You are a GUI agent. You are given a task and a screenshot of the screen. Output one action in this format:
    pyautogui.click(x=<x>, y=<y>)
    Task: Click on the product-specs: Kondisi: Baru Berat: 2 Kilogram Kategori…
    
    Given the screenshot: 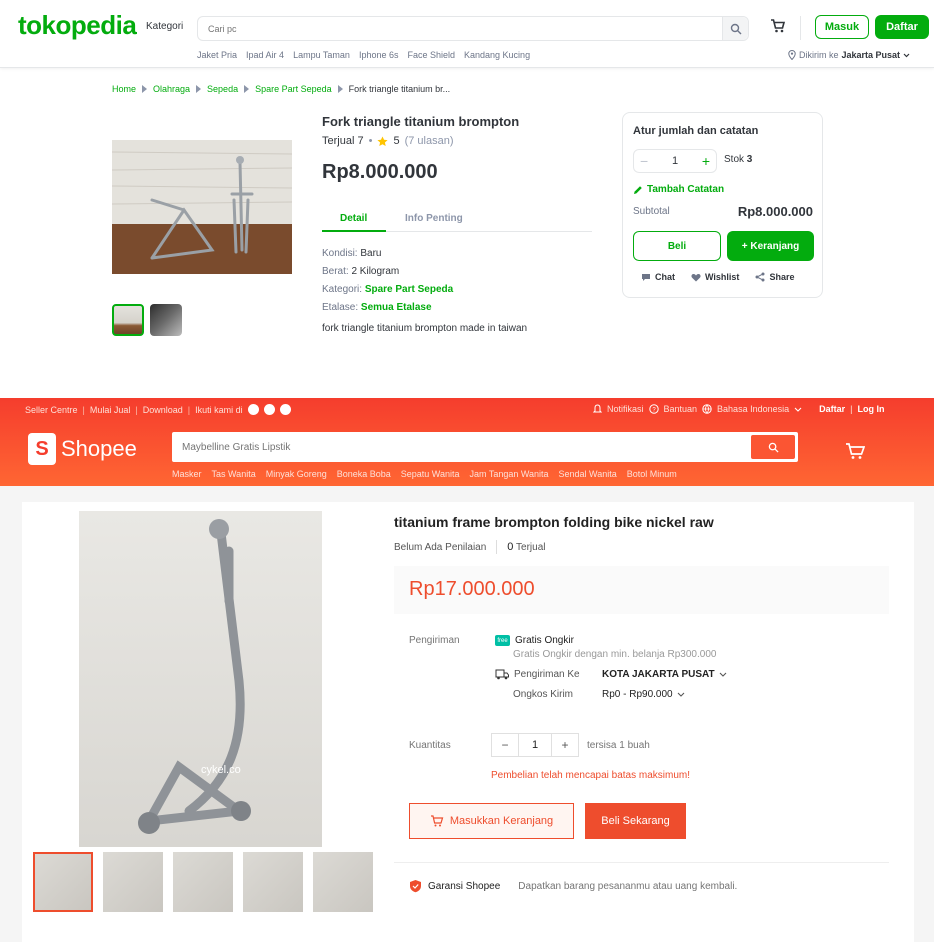 What is the action you would take?
    pyautogui.click(x=387, y=281)
    